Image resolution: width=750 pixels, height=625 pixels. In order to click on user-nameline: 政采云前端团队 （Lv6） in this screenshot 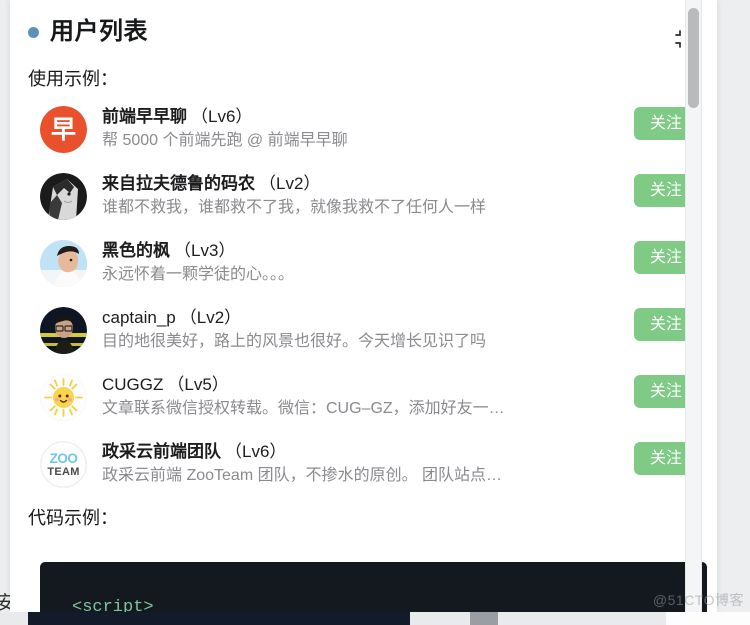, I will do `click(361, 452)`.